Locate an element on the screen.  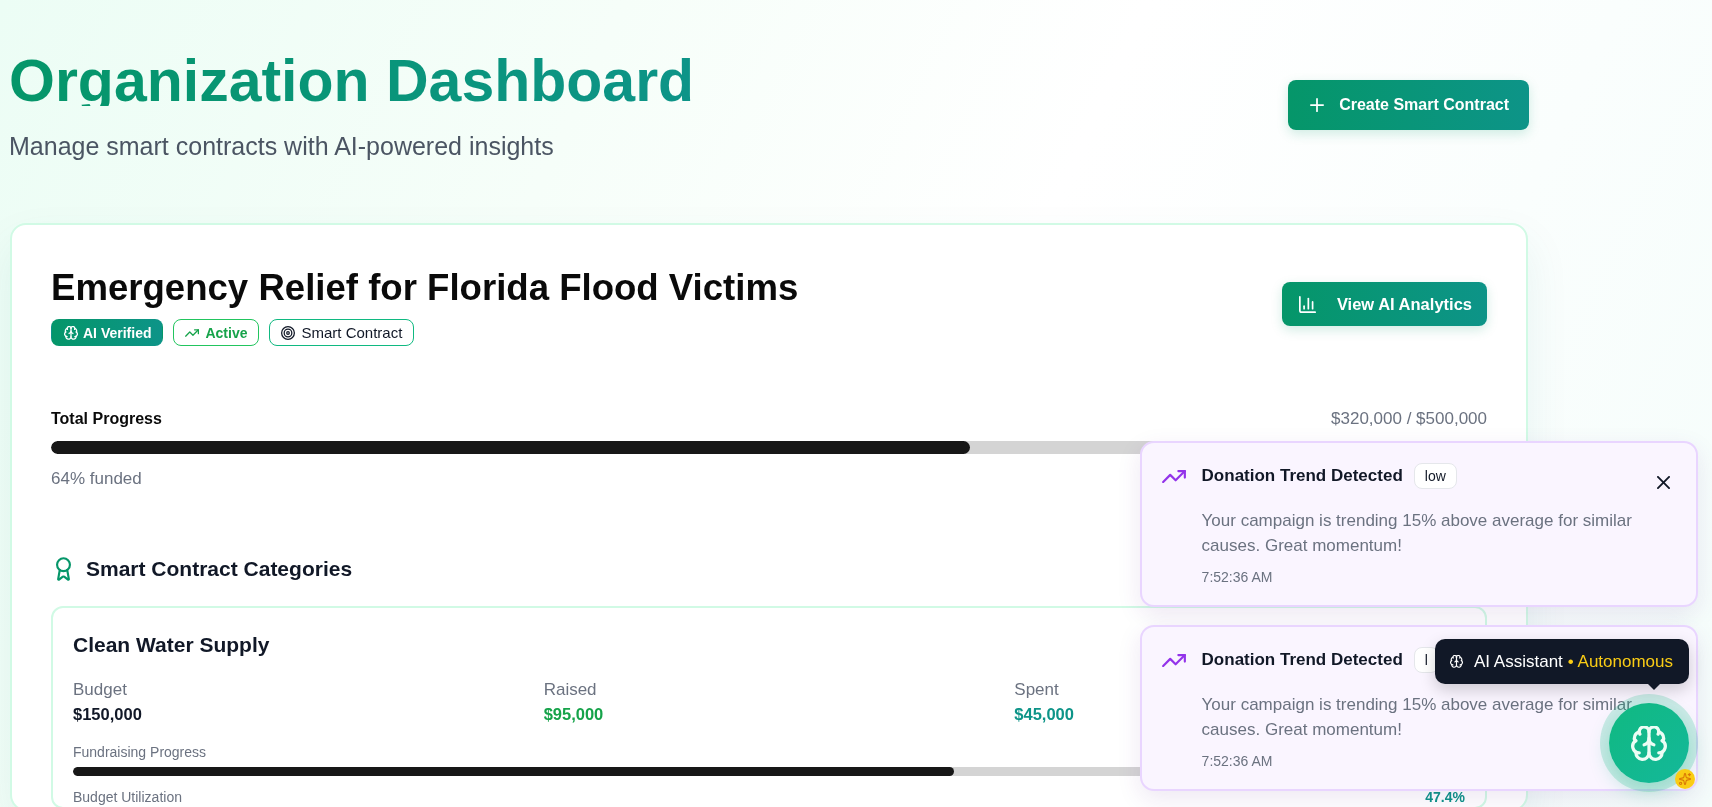
priority-badge: low is located at coordinates (1435, 476).